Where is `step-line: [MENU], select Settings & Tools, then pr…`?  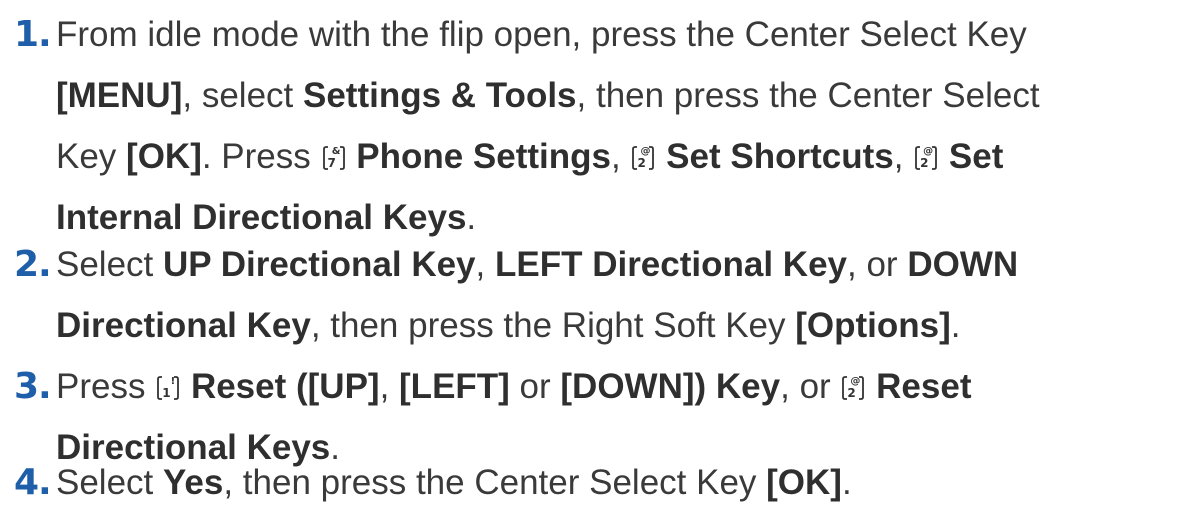 step-line: [MENU], select Settings & Tools, then pr… is located at coordinates (548, 95).